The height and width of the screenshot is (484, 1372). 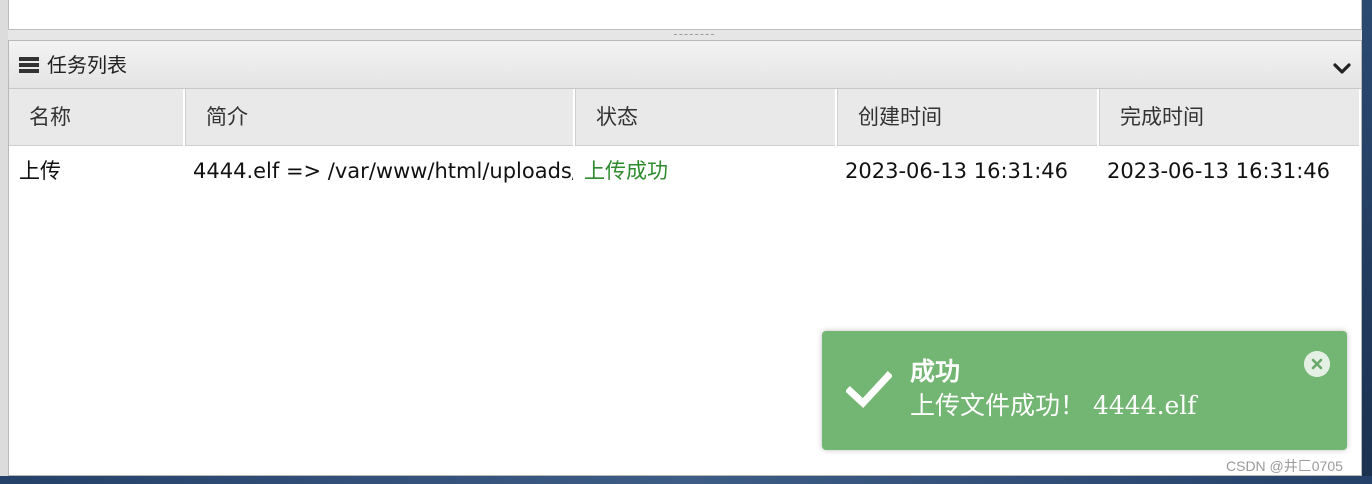 What do you see at coordinates (685, 65) in the screenshot?
I see `panel-header: 任务列表` at bounding box center [685, 65].